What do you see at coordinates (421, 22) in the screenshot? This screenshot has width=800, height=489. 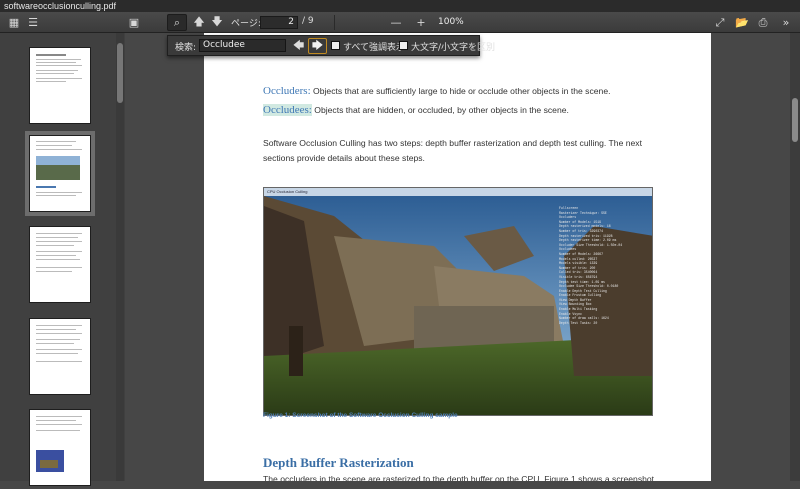 I see `zoom-in-button: +` at bounding box center [421, 22].